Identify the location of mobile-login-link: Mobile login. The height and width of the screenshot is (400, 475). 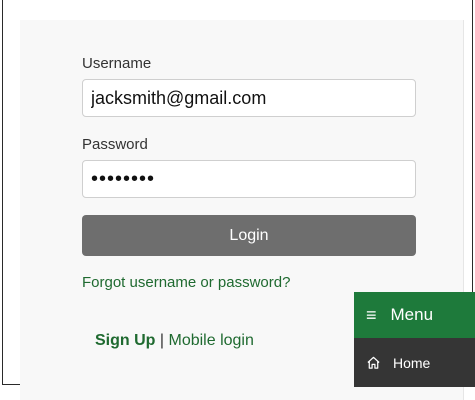
(211, 340).